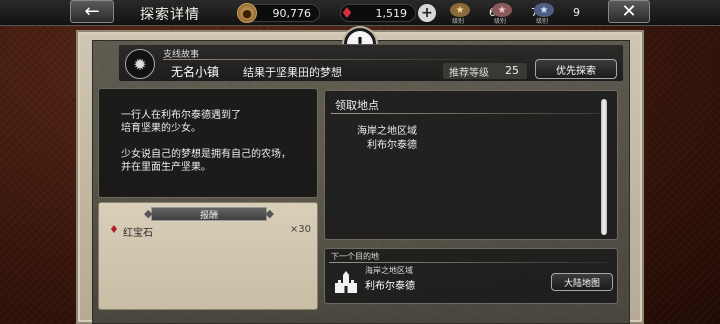 The height and width of the screenshot is (324, 720). What do you see at coordinates (371, 63) in the screenshot?
I see `quest-header: ✹ 支线故事 无名小镇 结果于坚果田的梦想 推荐等级 25 优先探索` at bounding box center [371, 63].